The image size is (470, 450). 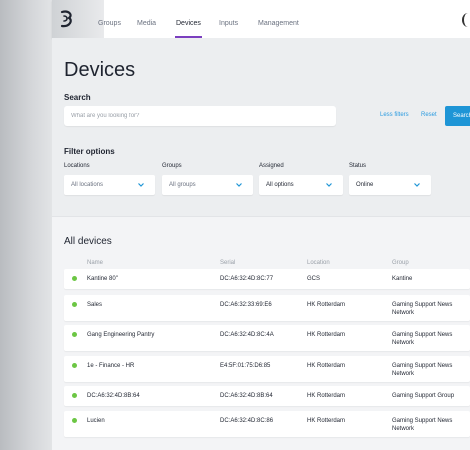 What do you see at coordinates (278, 19) in the screenshot?
I see `tab-management: Management` at bounding box center [278, 19].